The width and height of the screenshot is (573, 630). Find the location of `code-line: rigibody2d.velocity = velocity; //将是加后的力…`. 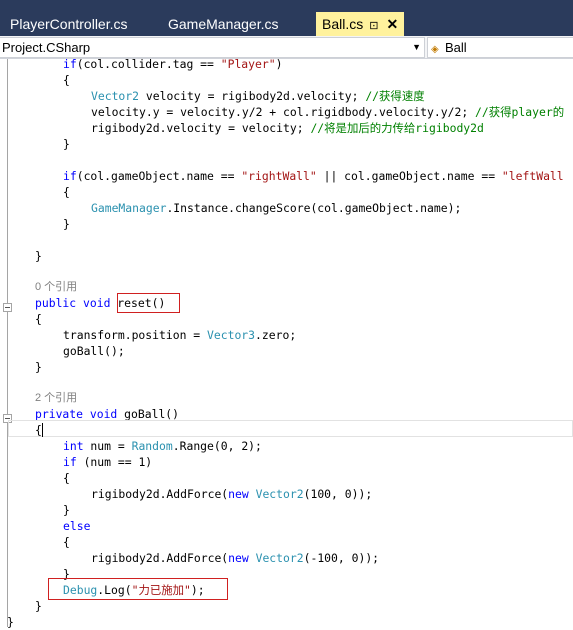

code-line: rigibody2d.velocity = velocity; //将是加后的力… is located at coordinates (287, 128).